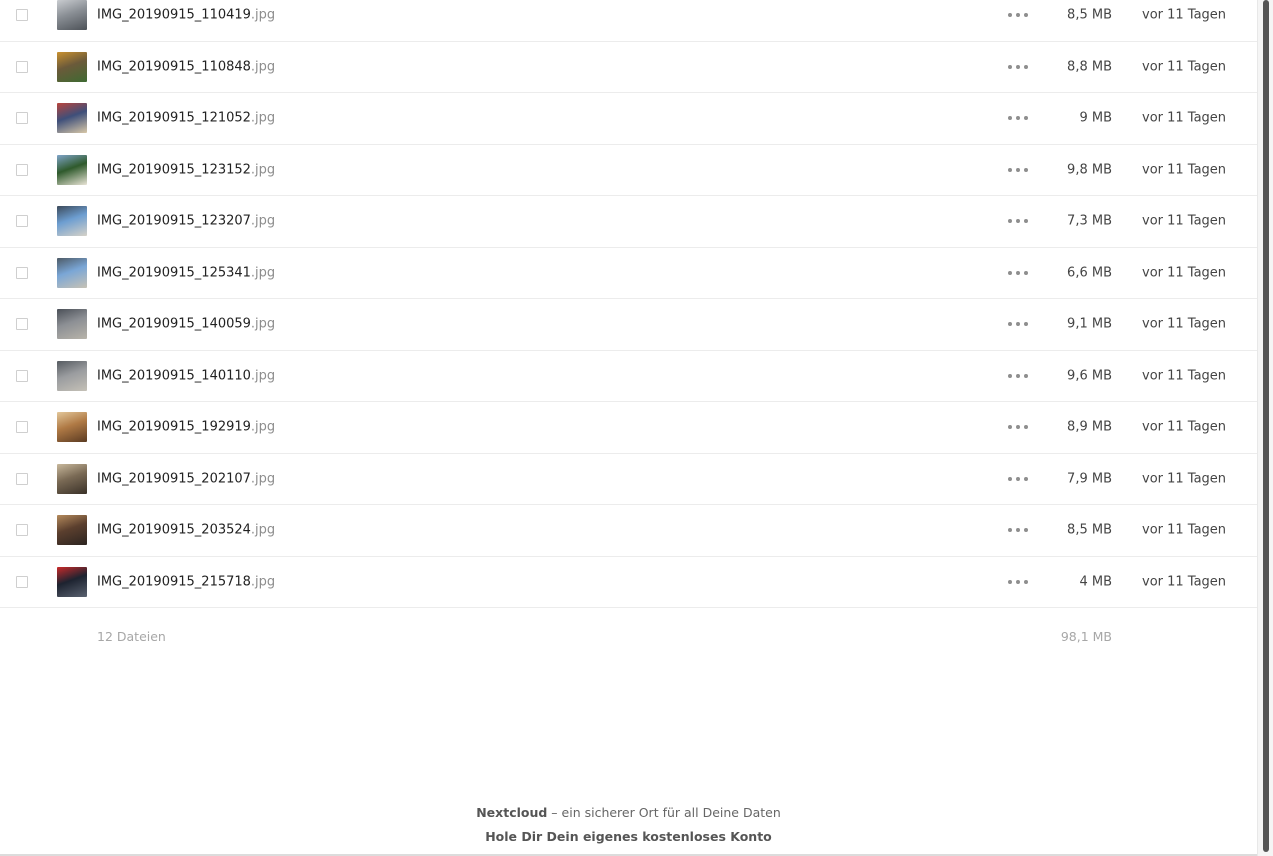  What do you see at coordinates (1095, 582) in the screenshot?
I see `file-size: 4 MB` at bounding box center [1095, 582].